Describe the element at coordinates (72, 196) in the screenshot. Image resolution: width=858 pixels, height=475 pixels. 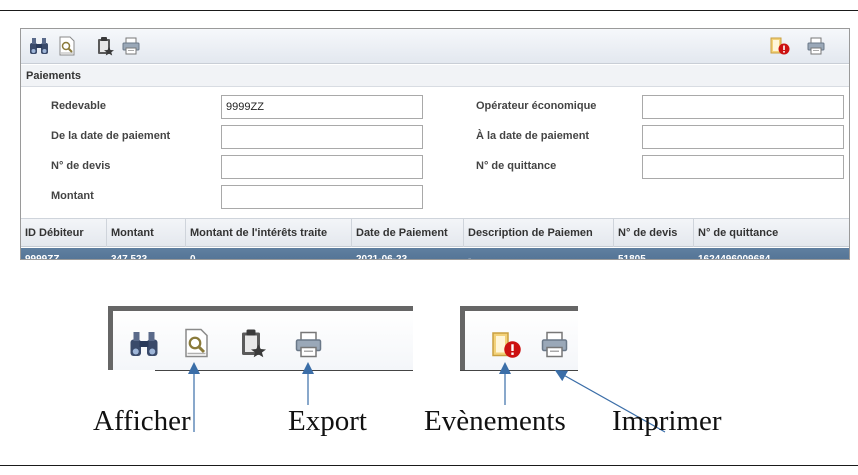
I see `montant-label: Montant` at that location.